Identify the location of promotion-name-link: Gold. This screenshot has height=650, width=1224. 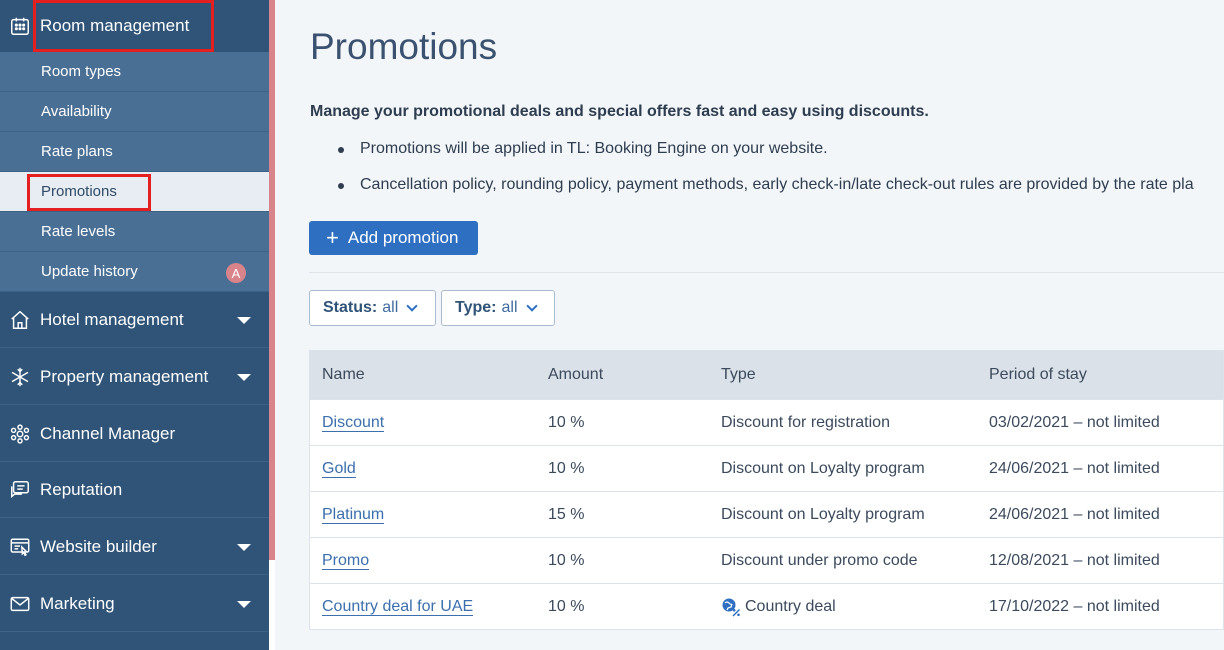
(339, 468).